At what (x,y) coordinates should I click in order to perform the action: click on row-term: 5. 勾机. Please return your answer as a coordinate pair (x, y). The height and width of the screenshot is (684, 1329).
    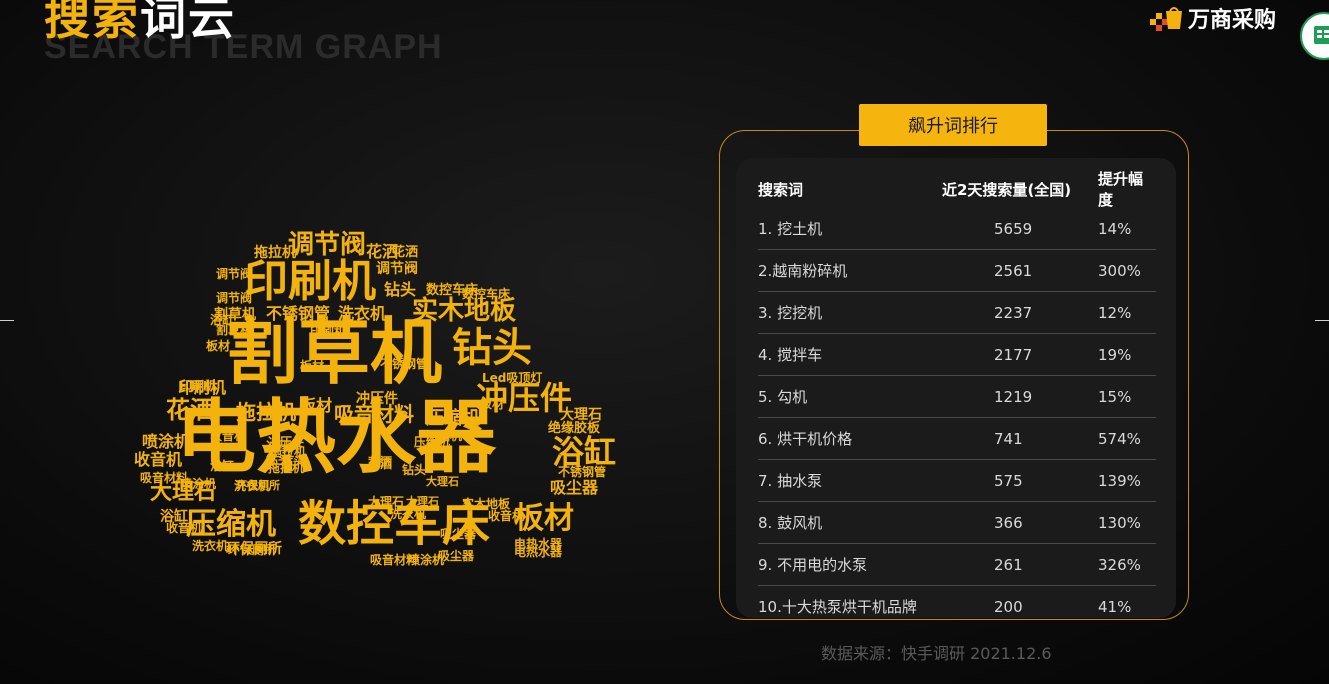
    Looking at the image, I should click on (783, 397).